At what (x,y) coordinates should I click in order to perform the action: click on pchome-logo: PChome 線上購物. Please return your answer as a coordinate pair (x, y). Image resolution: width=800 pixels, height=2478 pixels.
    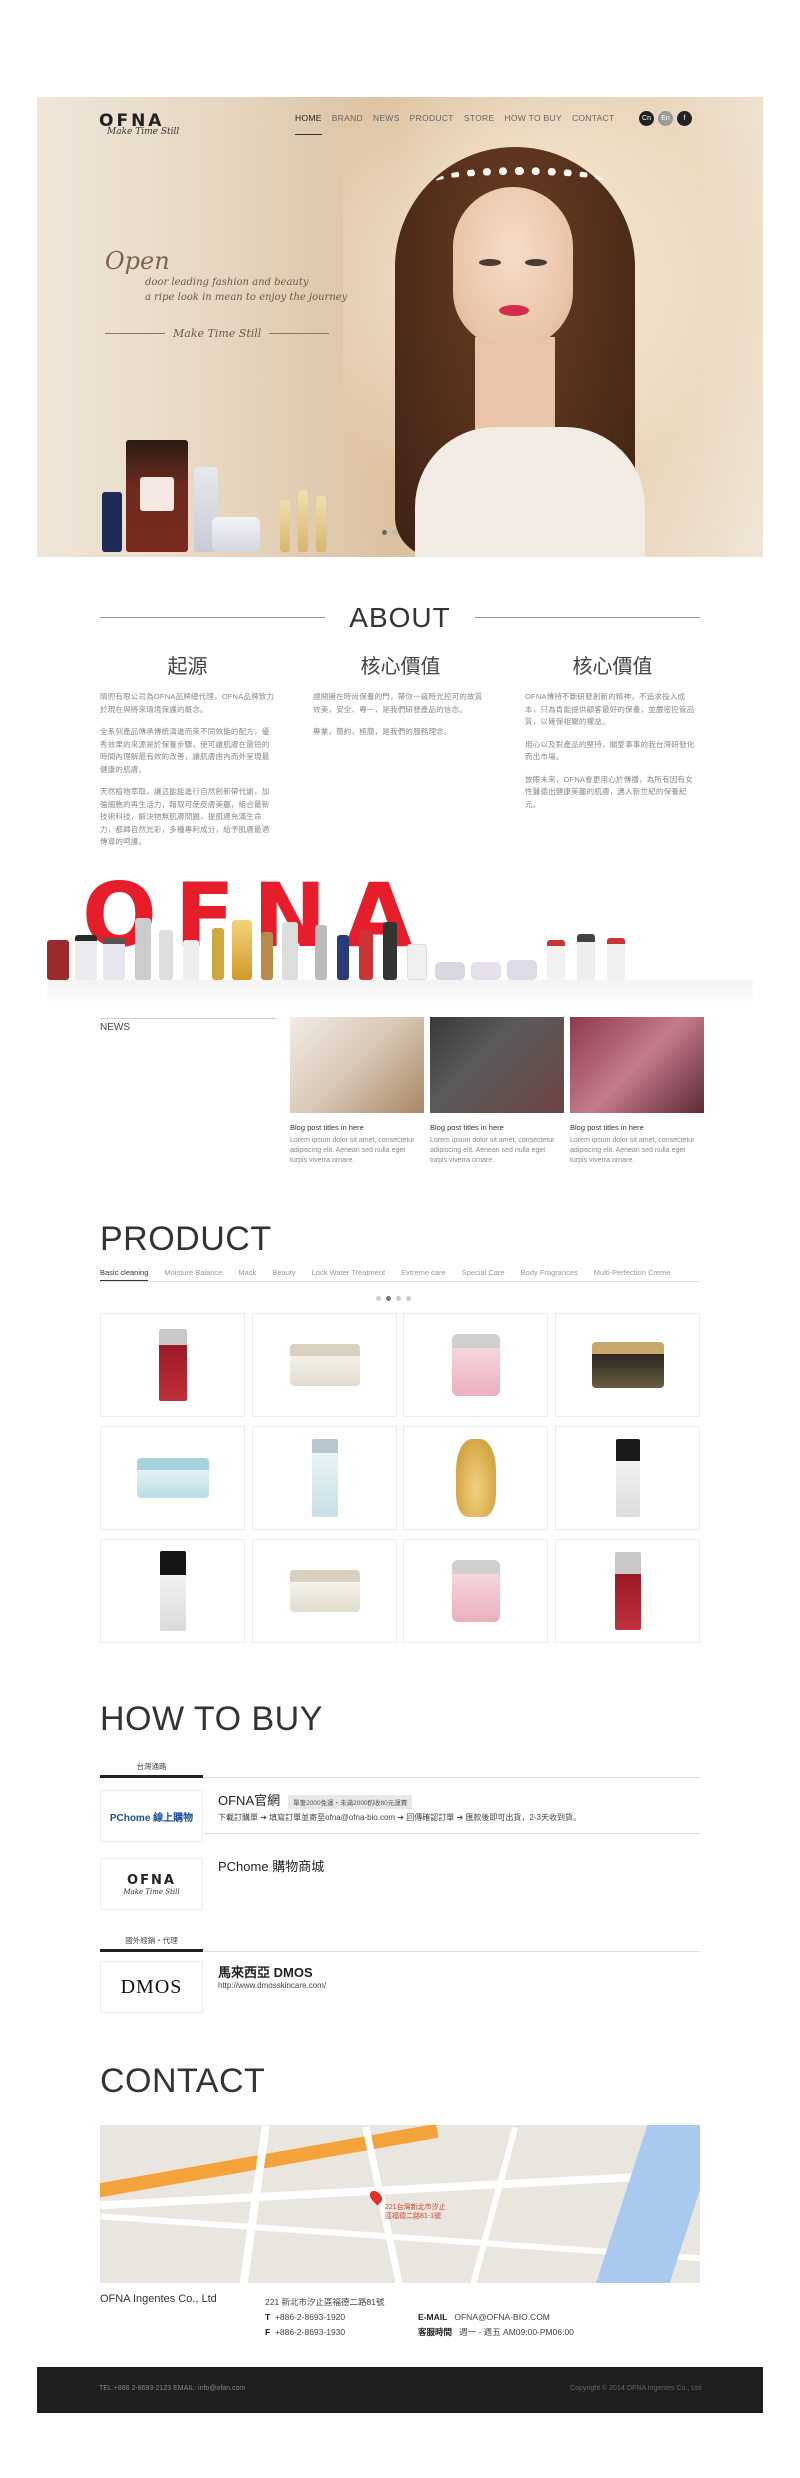
    Looking at the image, I should click on (151, 1816).